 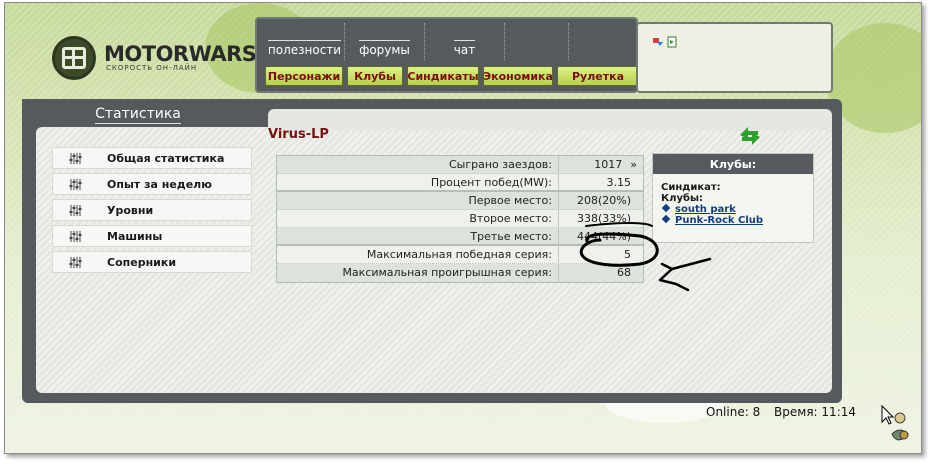 What do you see at coordinates (418, 236) in the screenshot?
I see `stat-label: Третье место:` at bounding box center [418, 236].